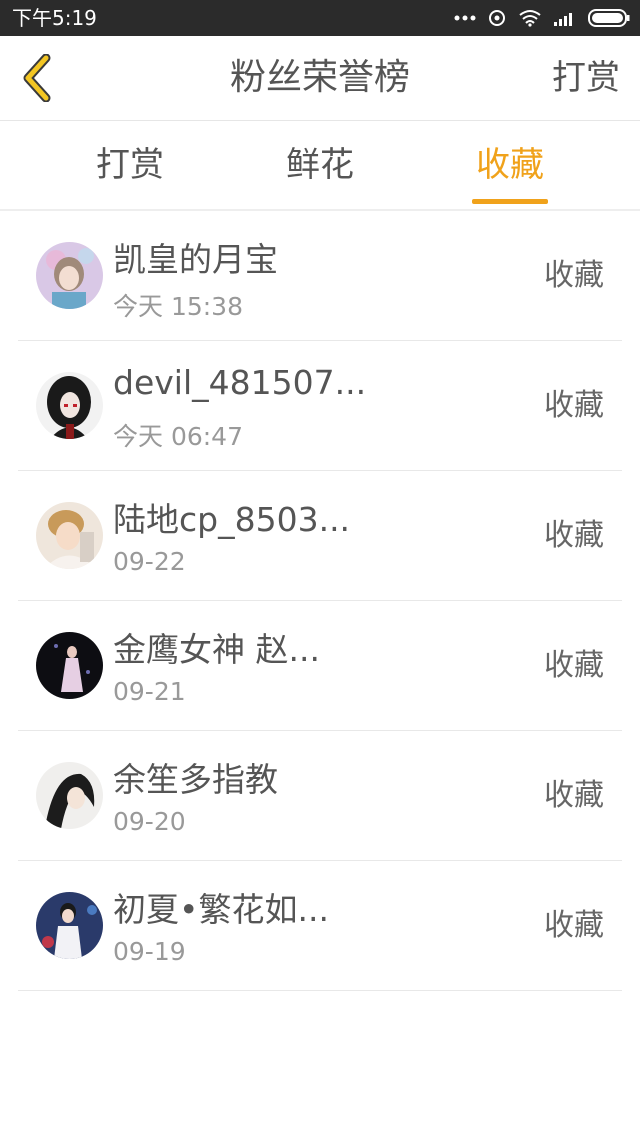 Image resolution: width=640 pixels, height=1138 pixels. What do you see at coordinates (320, 796) in the screenshot?
I see `list-item: 余笙多指教 09-20 收藏` at bounding box center [320, 796].